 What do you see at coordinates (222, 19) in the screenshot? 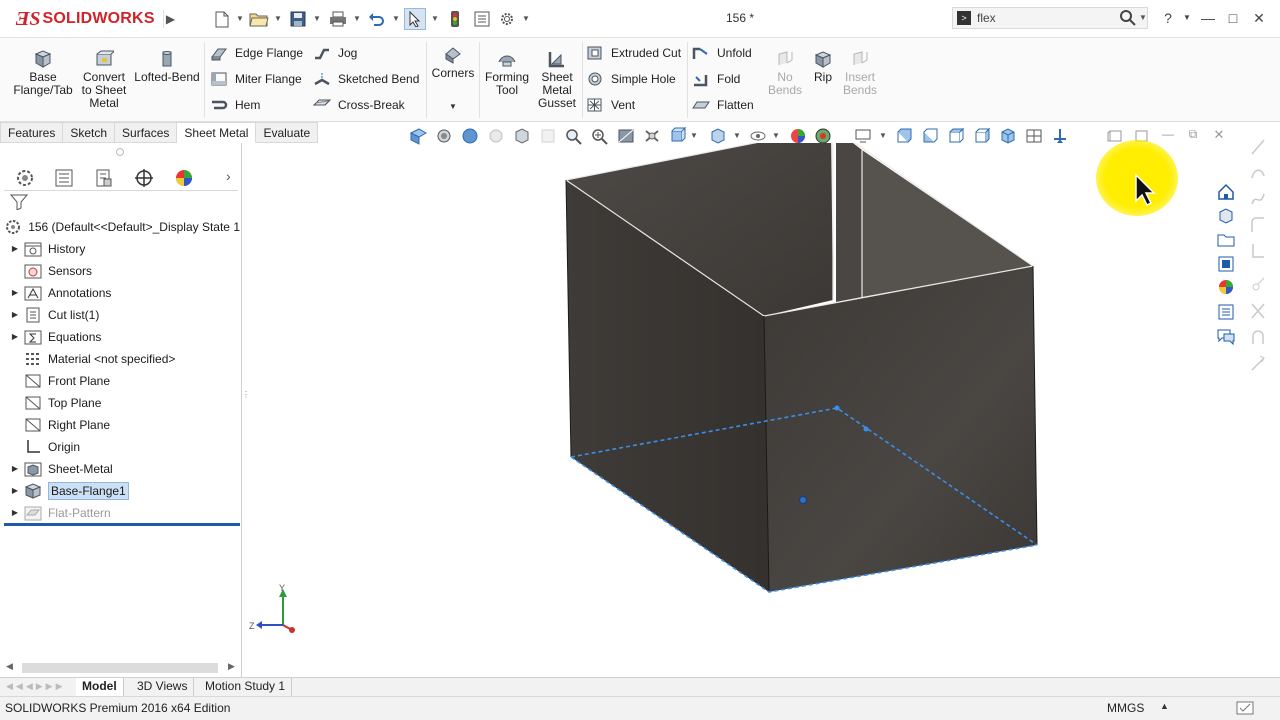
I see `new-document-icon` at bounding box center [222, 19].